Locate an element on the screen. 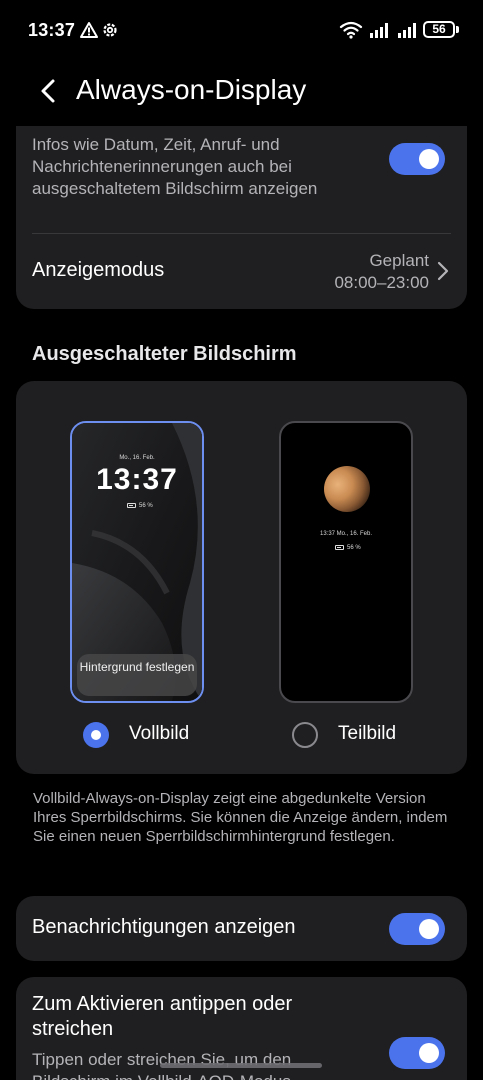 The image size is (483, 1080). radio-partial is located at coordinates (305, 735).